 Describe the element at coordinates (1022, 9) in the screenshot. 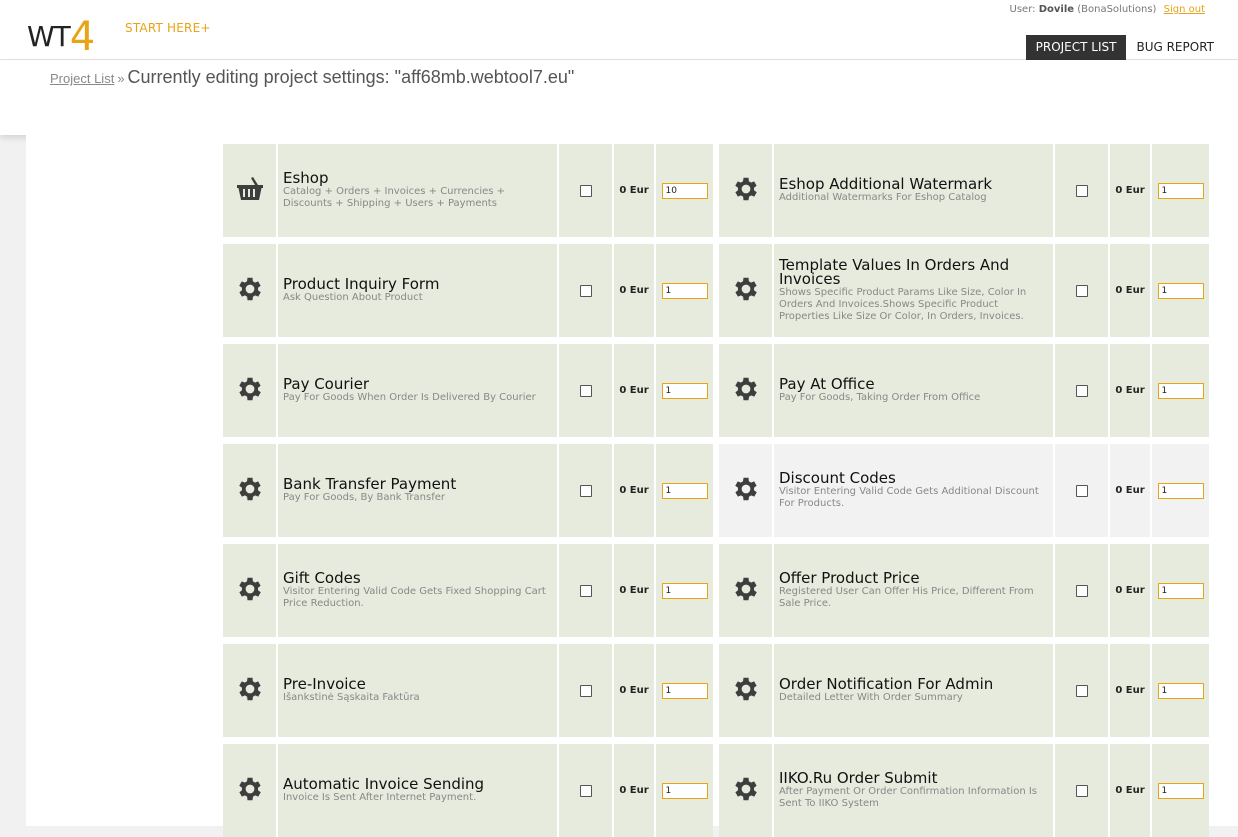

I see `user-prefix: User:` at that location.